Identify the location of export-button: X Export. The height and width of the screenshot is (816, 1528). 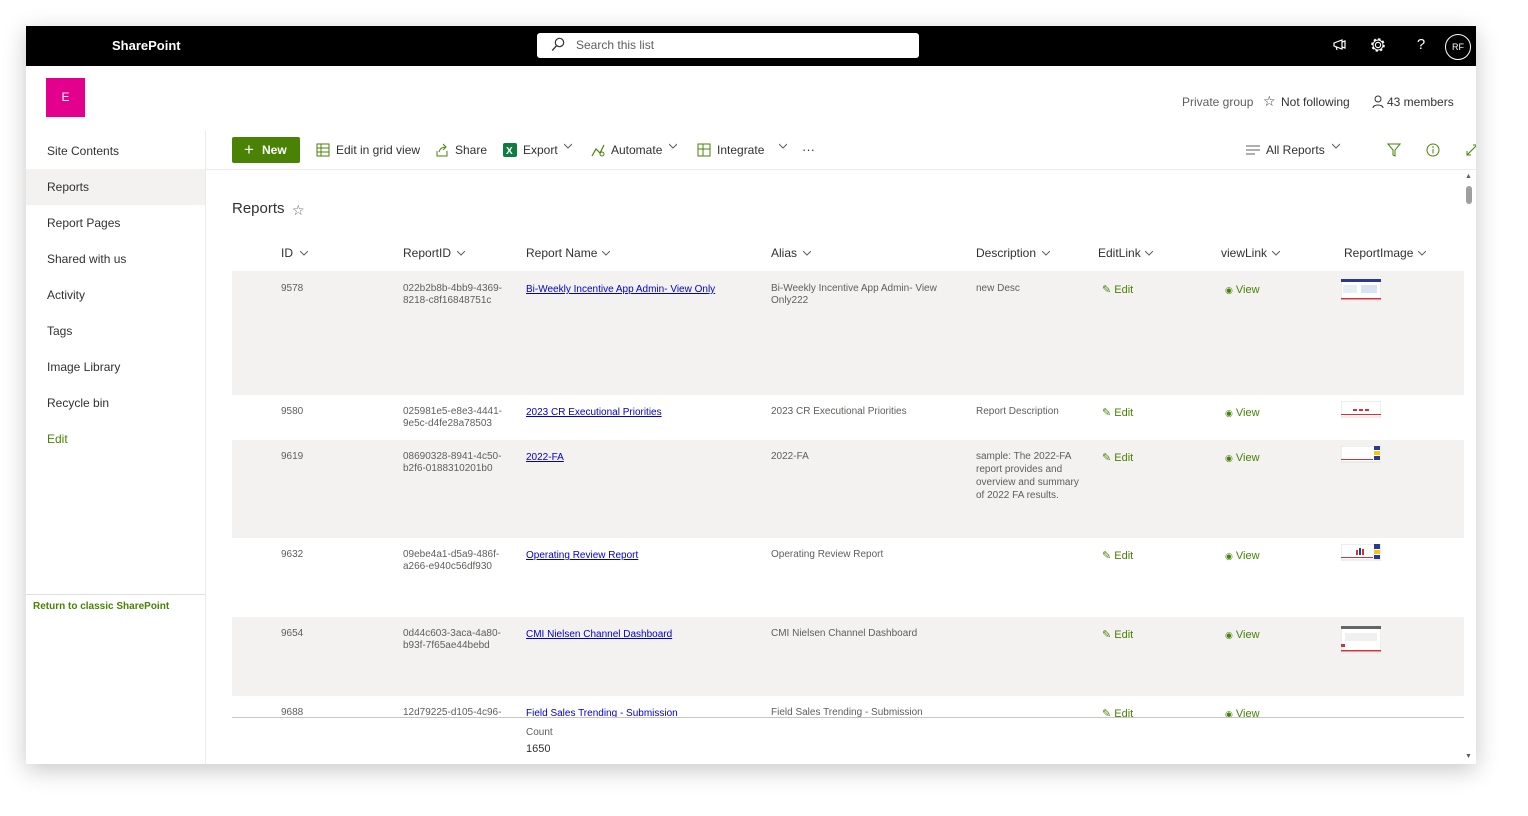
(539, 150).